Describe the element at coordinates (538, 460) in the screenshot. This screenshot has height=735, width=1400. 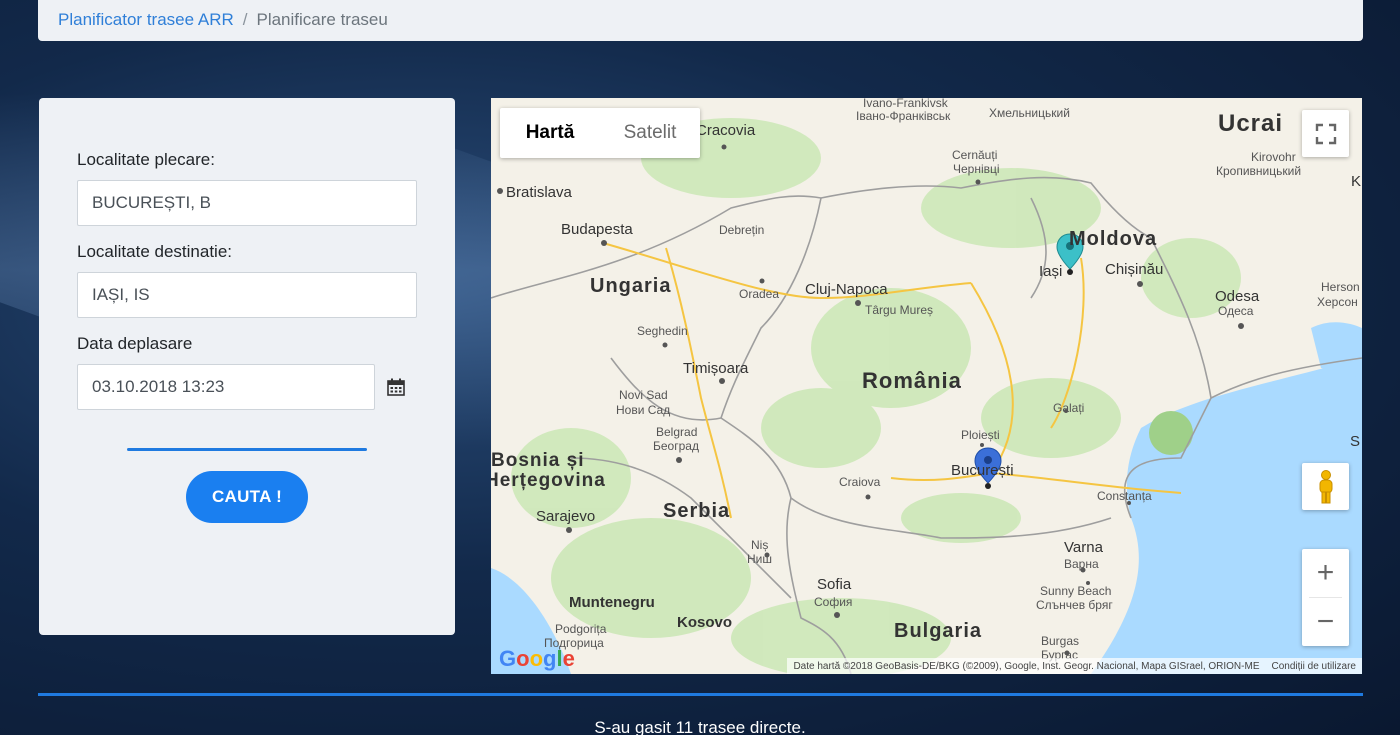
I see `map-label-bosnia-1: Bosnia și` at that location.